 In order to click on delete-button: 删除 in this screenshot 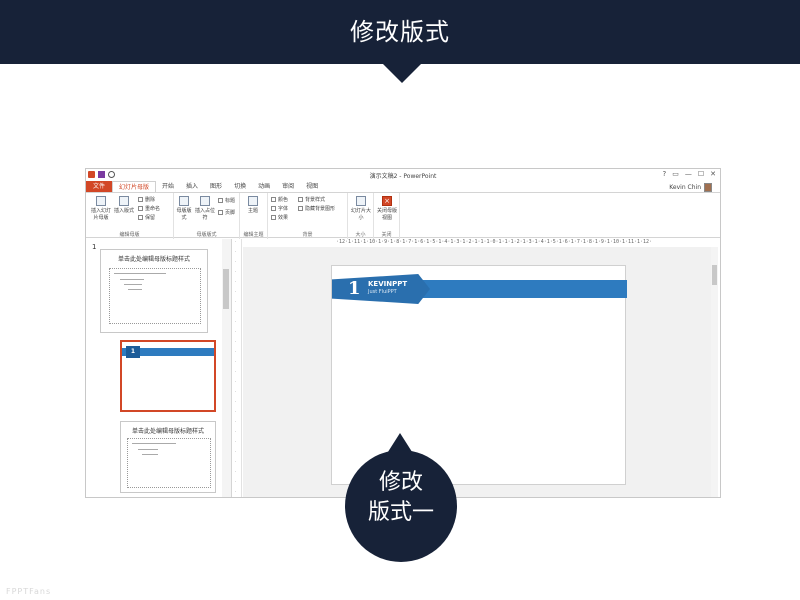, I will do `click(146, 199)`.